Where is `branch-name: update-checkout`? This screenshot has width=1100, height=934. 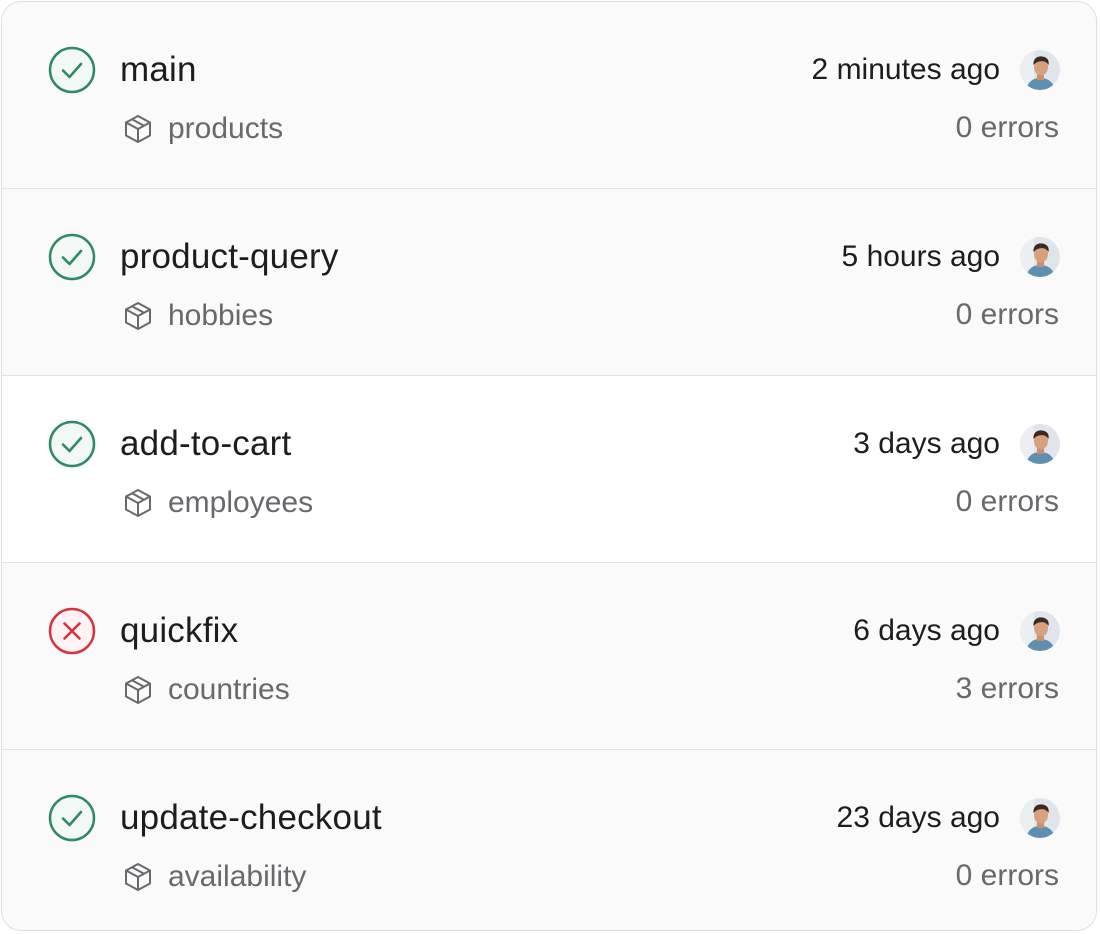 branch-name: update-checkout is located at coordinates (251, 817).